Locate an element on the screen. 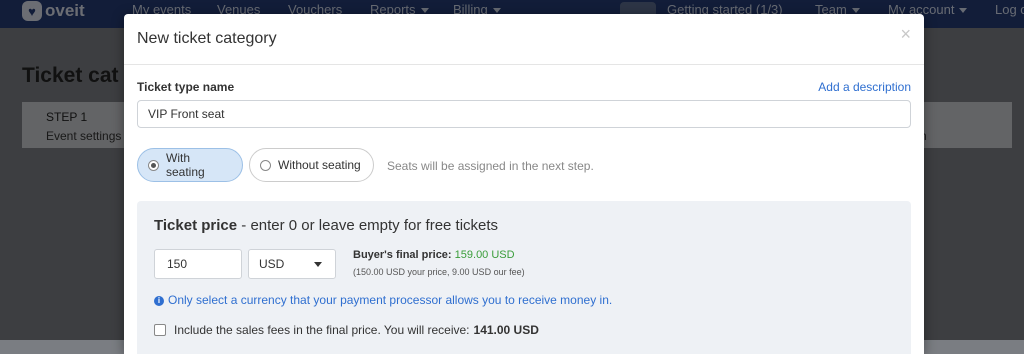  ticket-price-title-bold: Ticket price is located at coordinates (196, 225).